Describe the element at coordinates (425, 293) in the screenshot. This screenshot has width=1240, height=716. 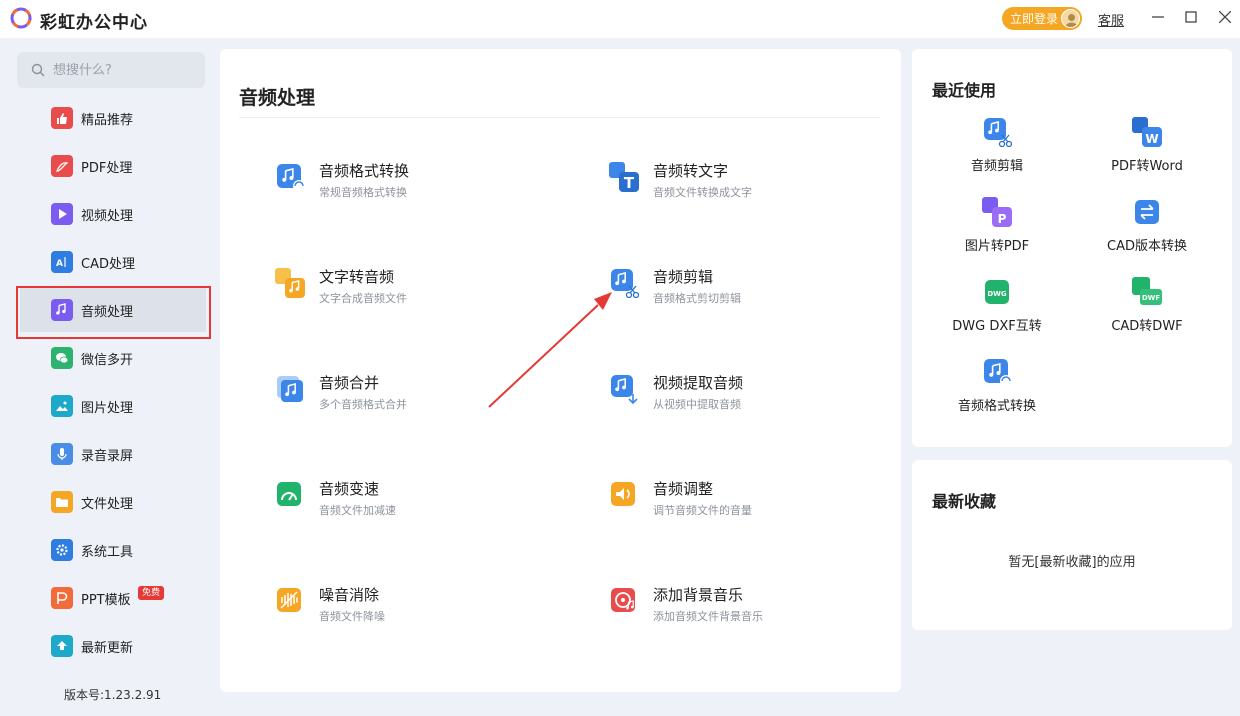
I see `tool-card-3: 文字转音频 文字合成音频文件` at that location.